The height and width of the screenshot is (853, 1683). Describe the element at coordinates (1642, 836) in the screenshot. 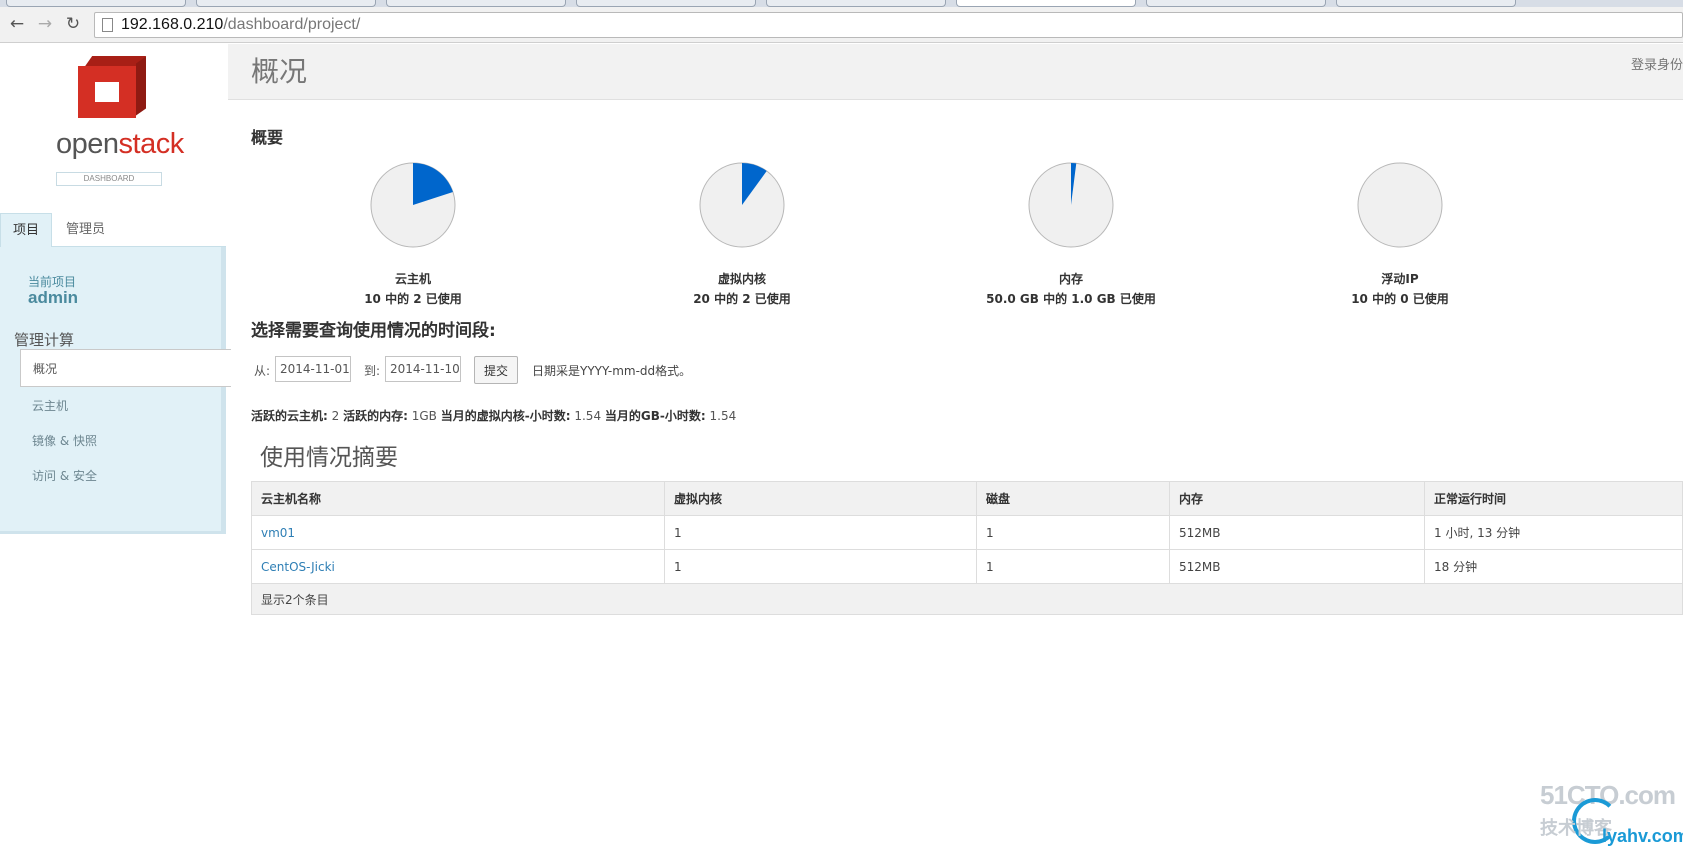

I see `watermark-site: lyahv.com` at that location.